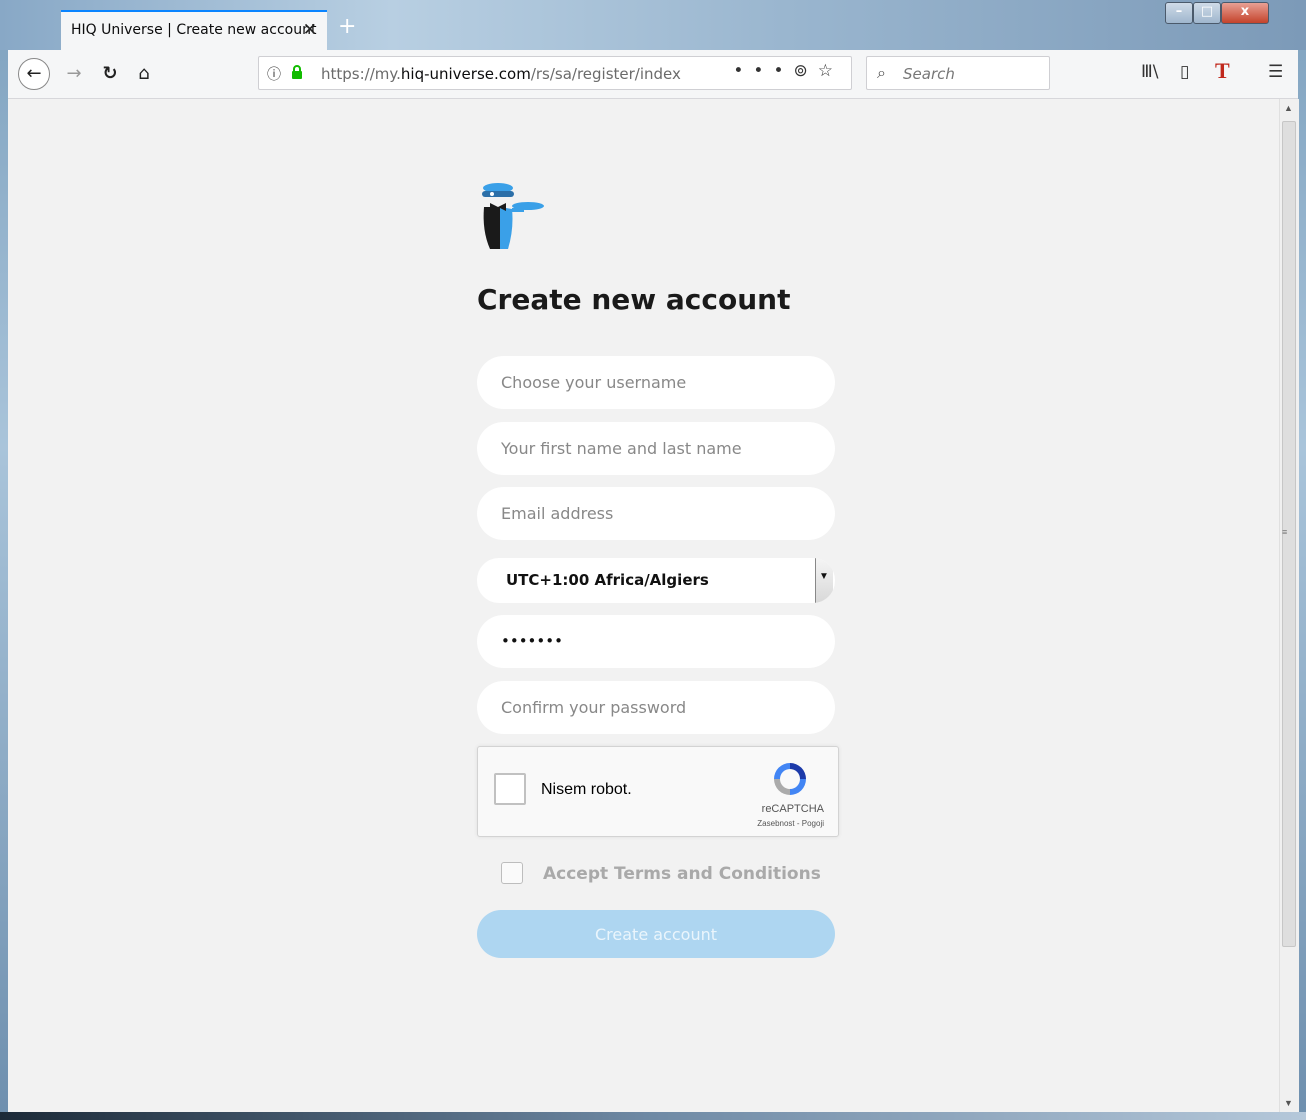 This screenshot has width=1306, height=1120. Describe the element at coordinates (656, 707) in the screenshot. I see `confirm-password-input` at that location.